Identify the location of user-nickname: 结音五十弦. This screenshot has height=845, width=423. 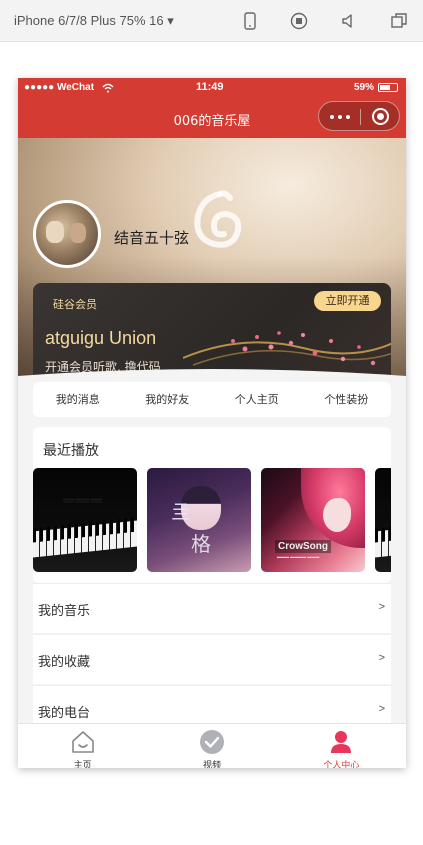
(151, 237).